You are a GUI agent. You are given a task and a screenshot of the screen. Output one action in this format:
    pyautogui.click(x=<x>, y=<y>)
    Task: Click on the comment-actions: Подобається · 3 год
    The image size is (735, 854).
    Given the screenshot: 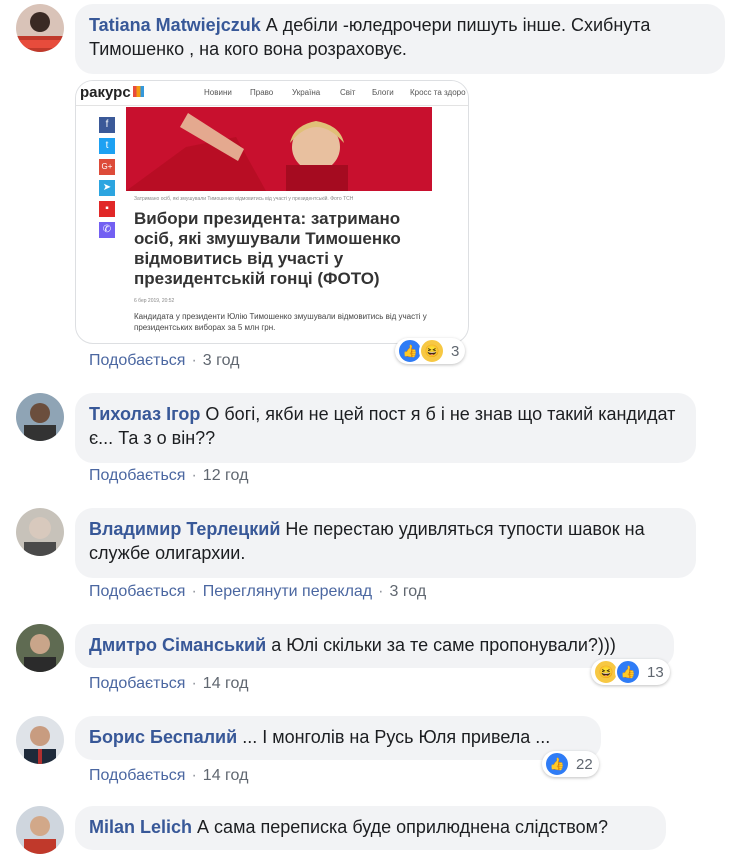 What is the action you would take?
    pyautogui.click(x=164, y=361)
    